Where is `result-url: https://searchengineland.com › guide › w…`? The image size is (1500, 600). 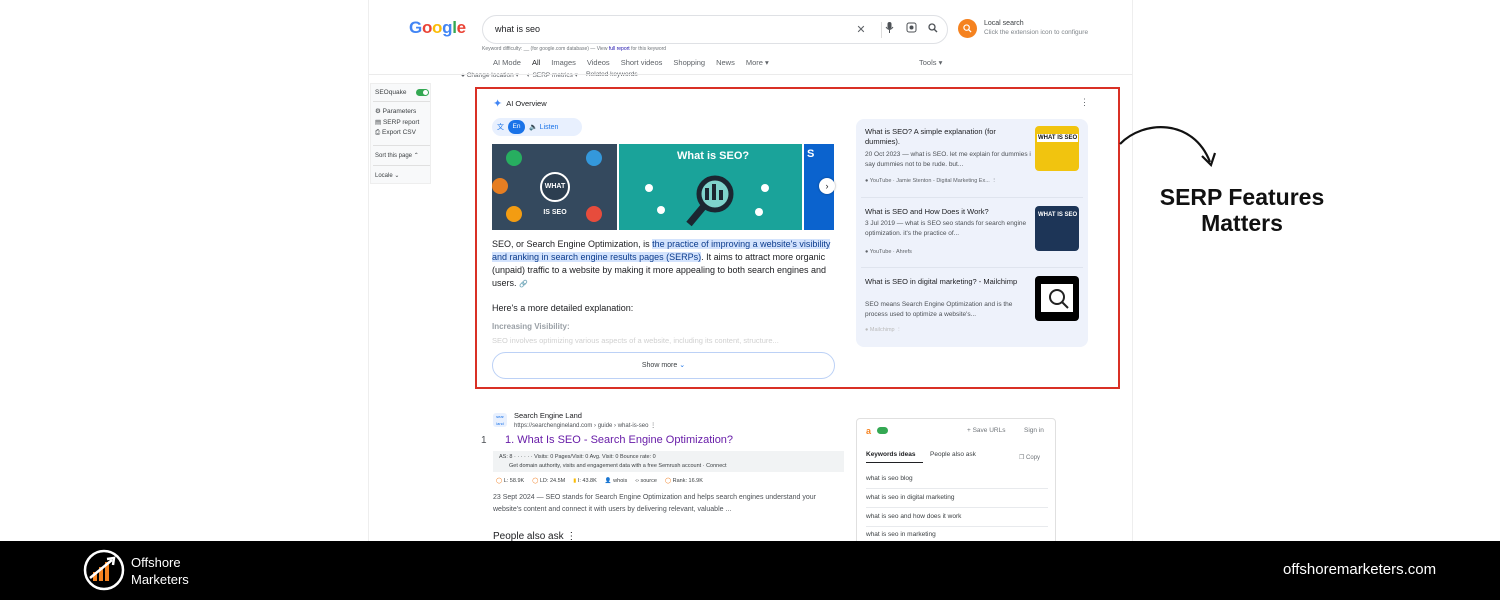 result-url: https://searchengineland.com › guide › w… is located at coordinates (585, 425).